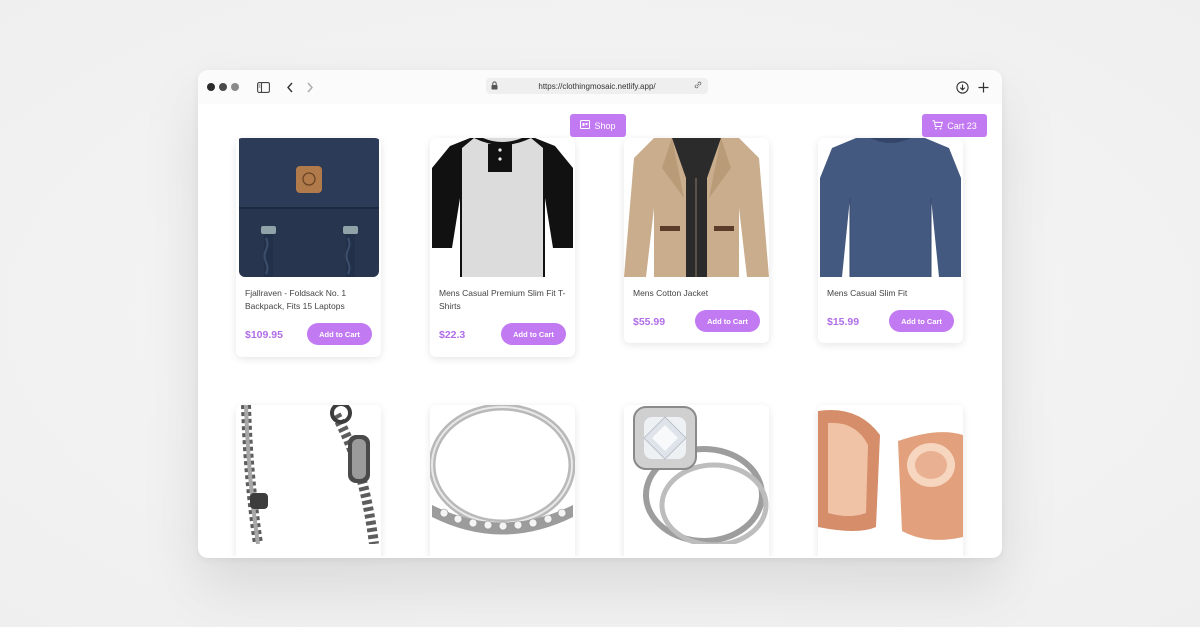  I want to click on product-title: Mens Casual Premium Slim Fit T-Shirts, so click(504, 300).